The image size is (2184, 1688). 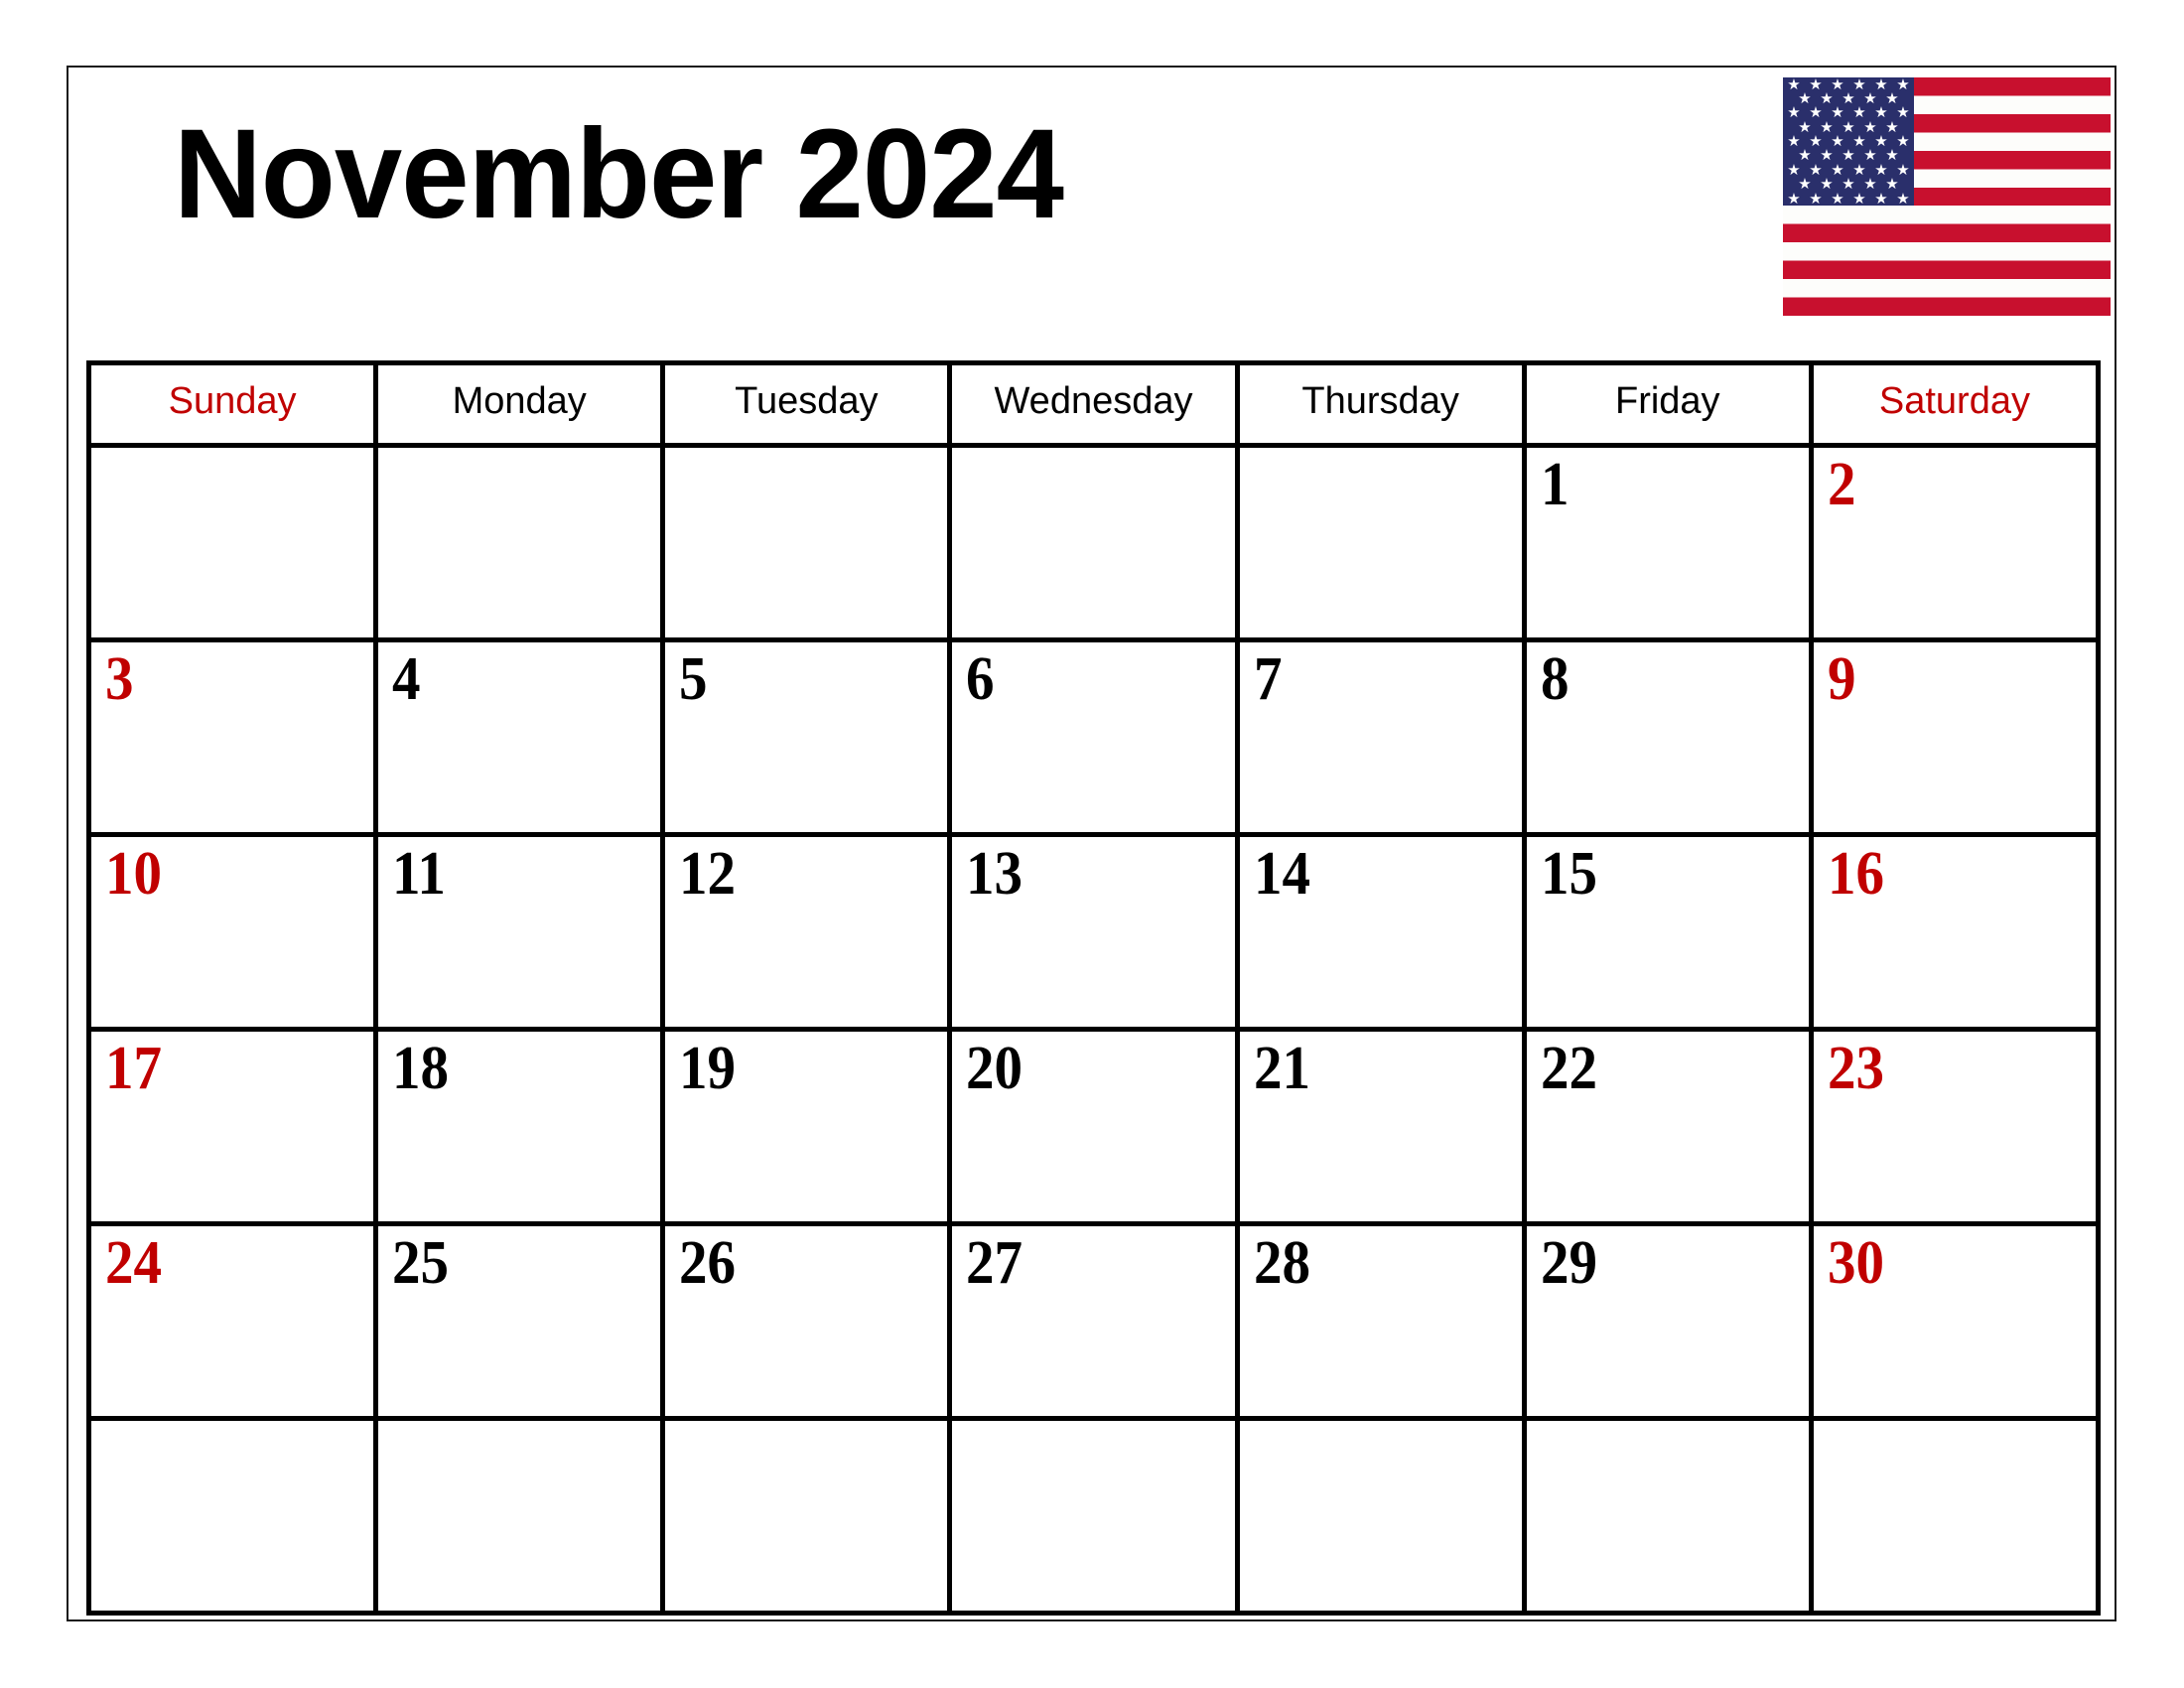 I want to click on day-number: 30, so click(x=1855, y=1263).